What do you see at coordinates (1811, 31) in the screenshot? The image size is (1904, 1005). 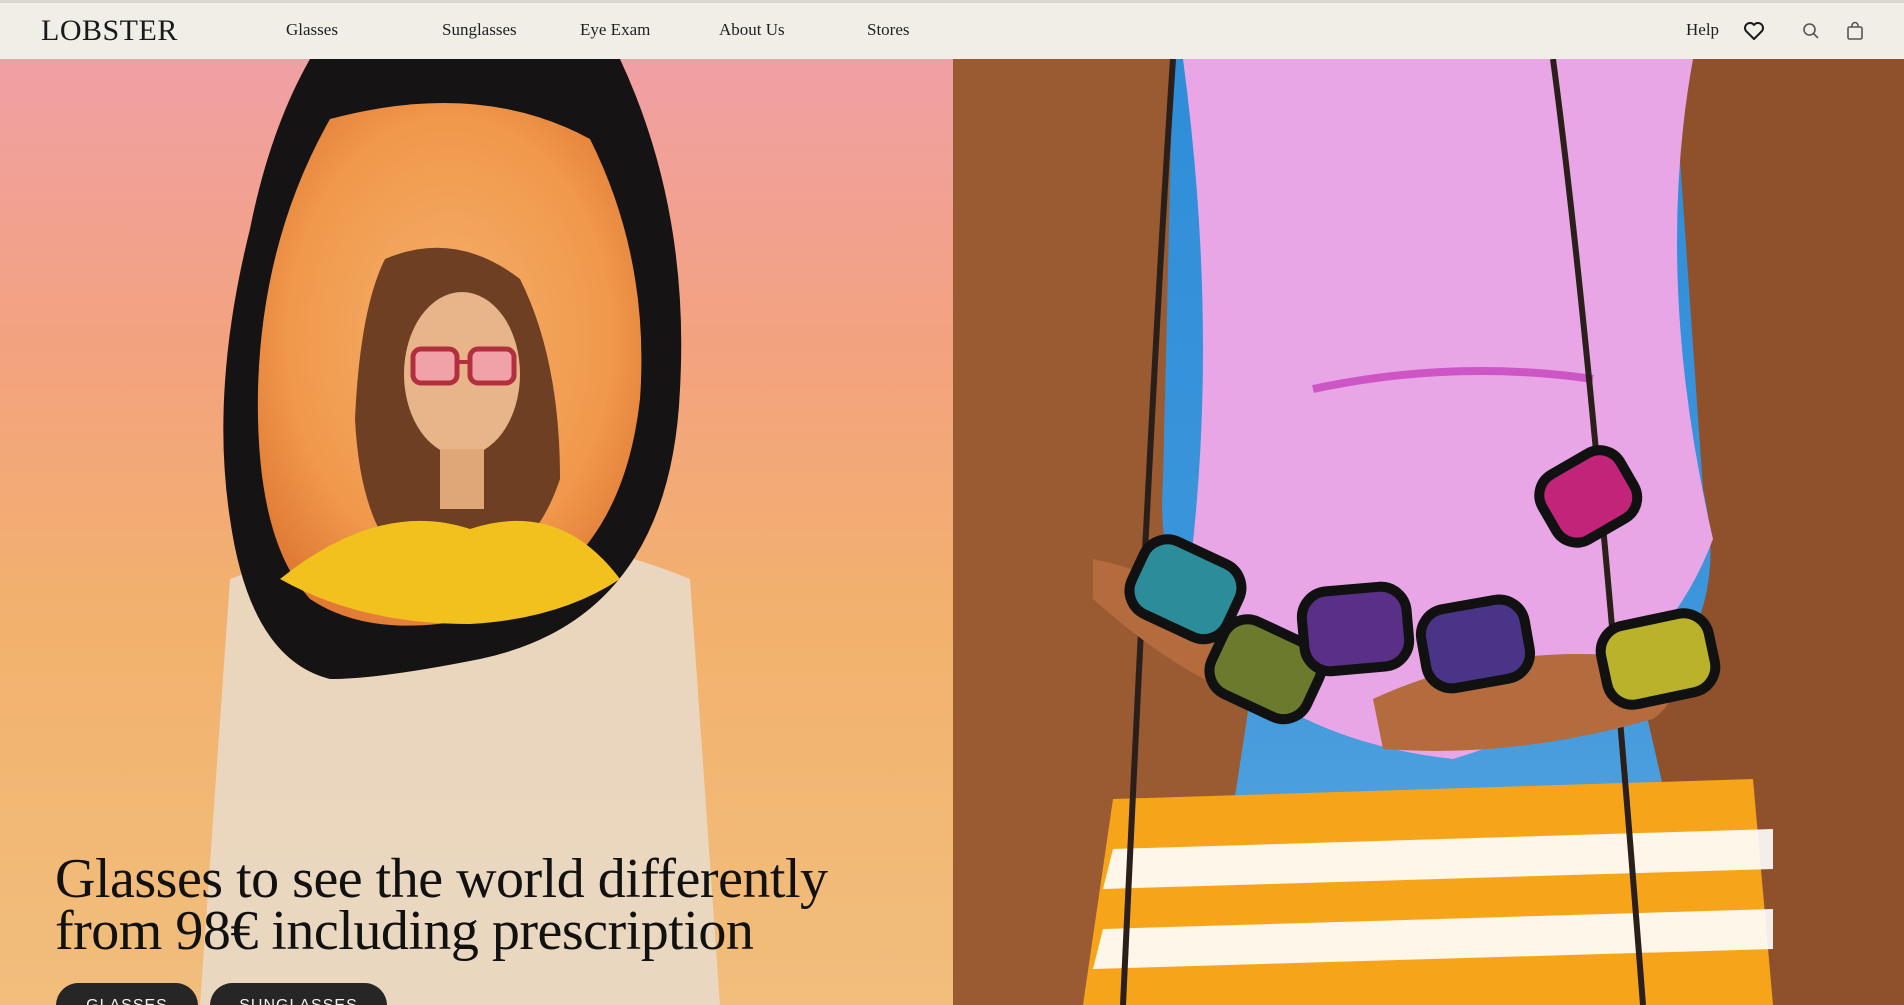 I see `search-icon` at bounding box center [1811, 31].